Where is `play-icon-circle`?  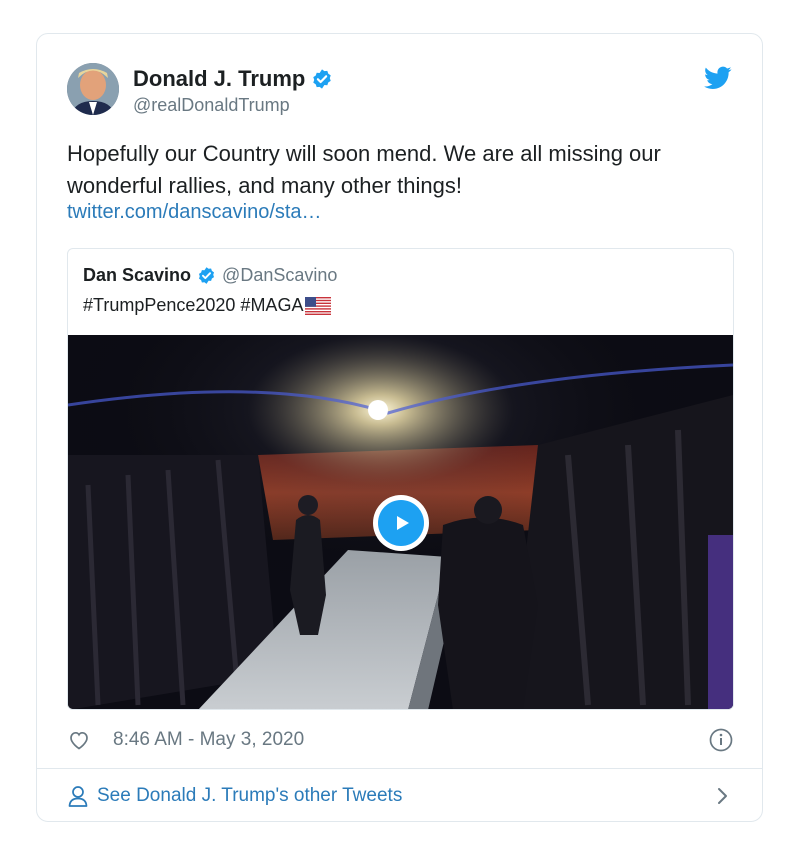
play-icon-circle is located at coordinates (401, 523).